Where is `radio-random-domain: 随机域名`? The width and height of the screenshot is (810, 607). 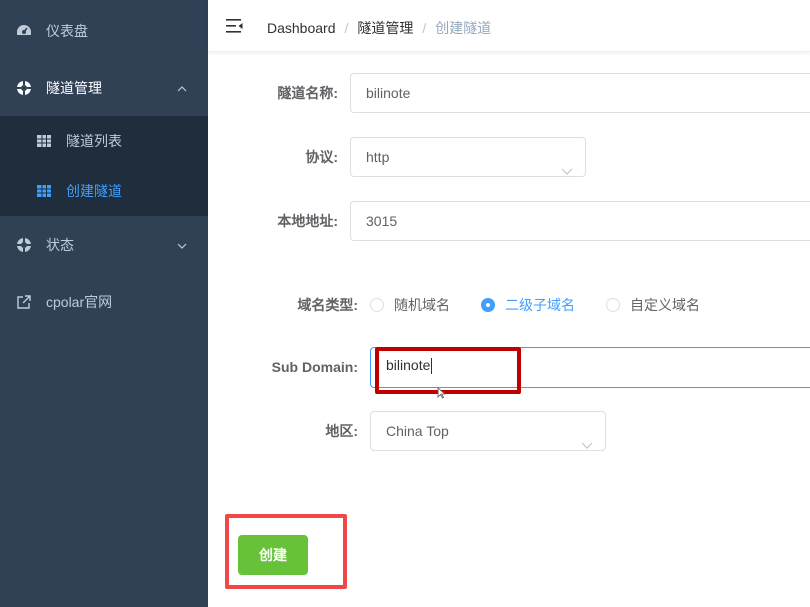 radio-random-domain: 随机域名 is located at coordinates (410, 305).